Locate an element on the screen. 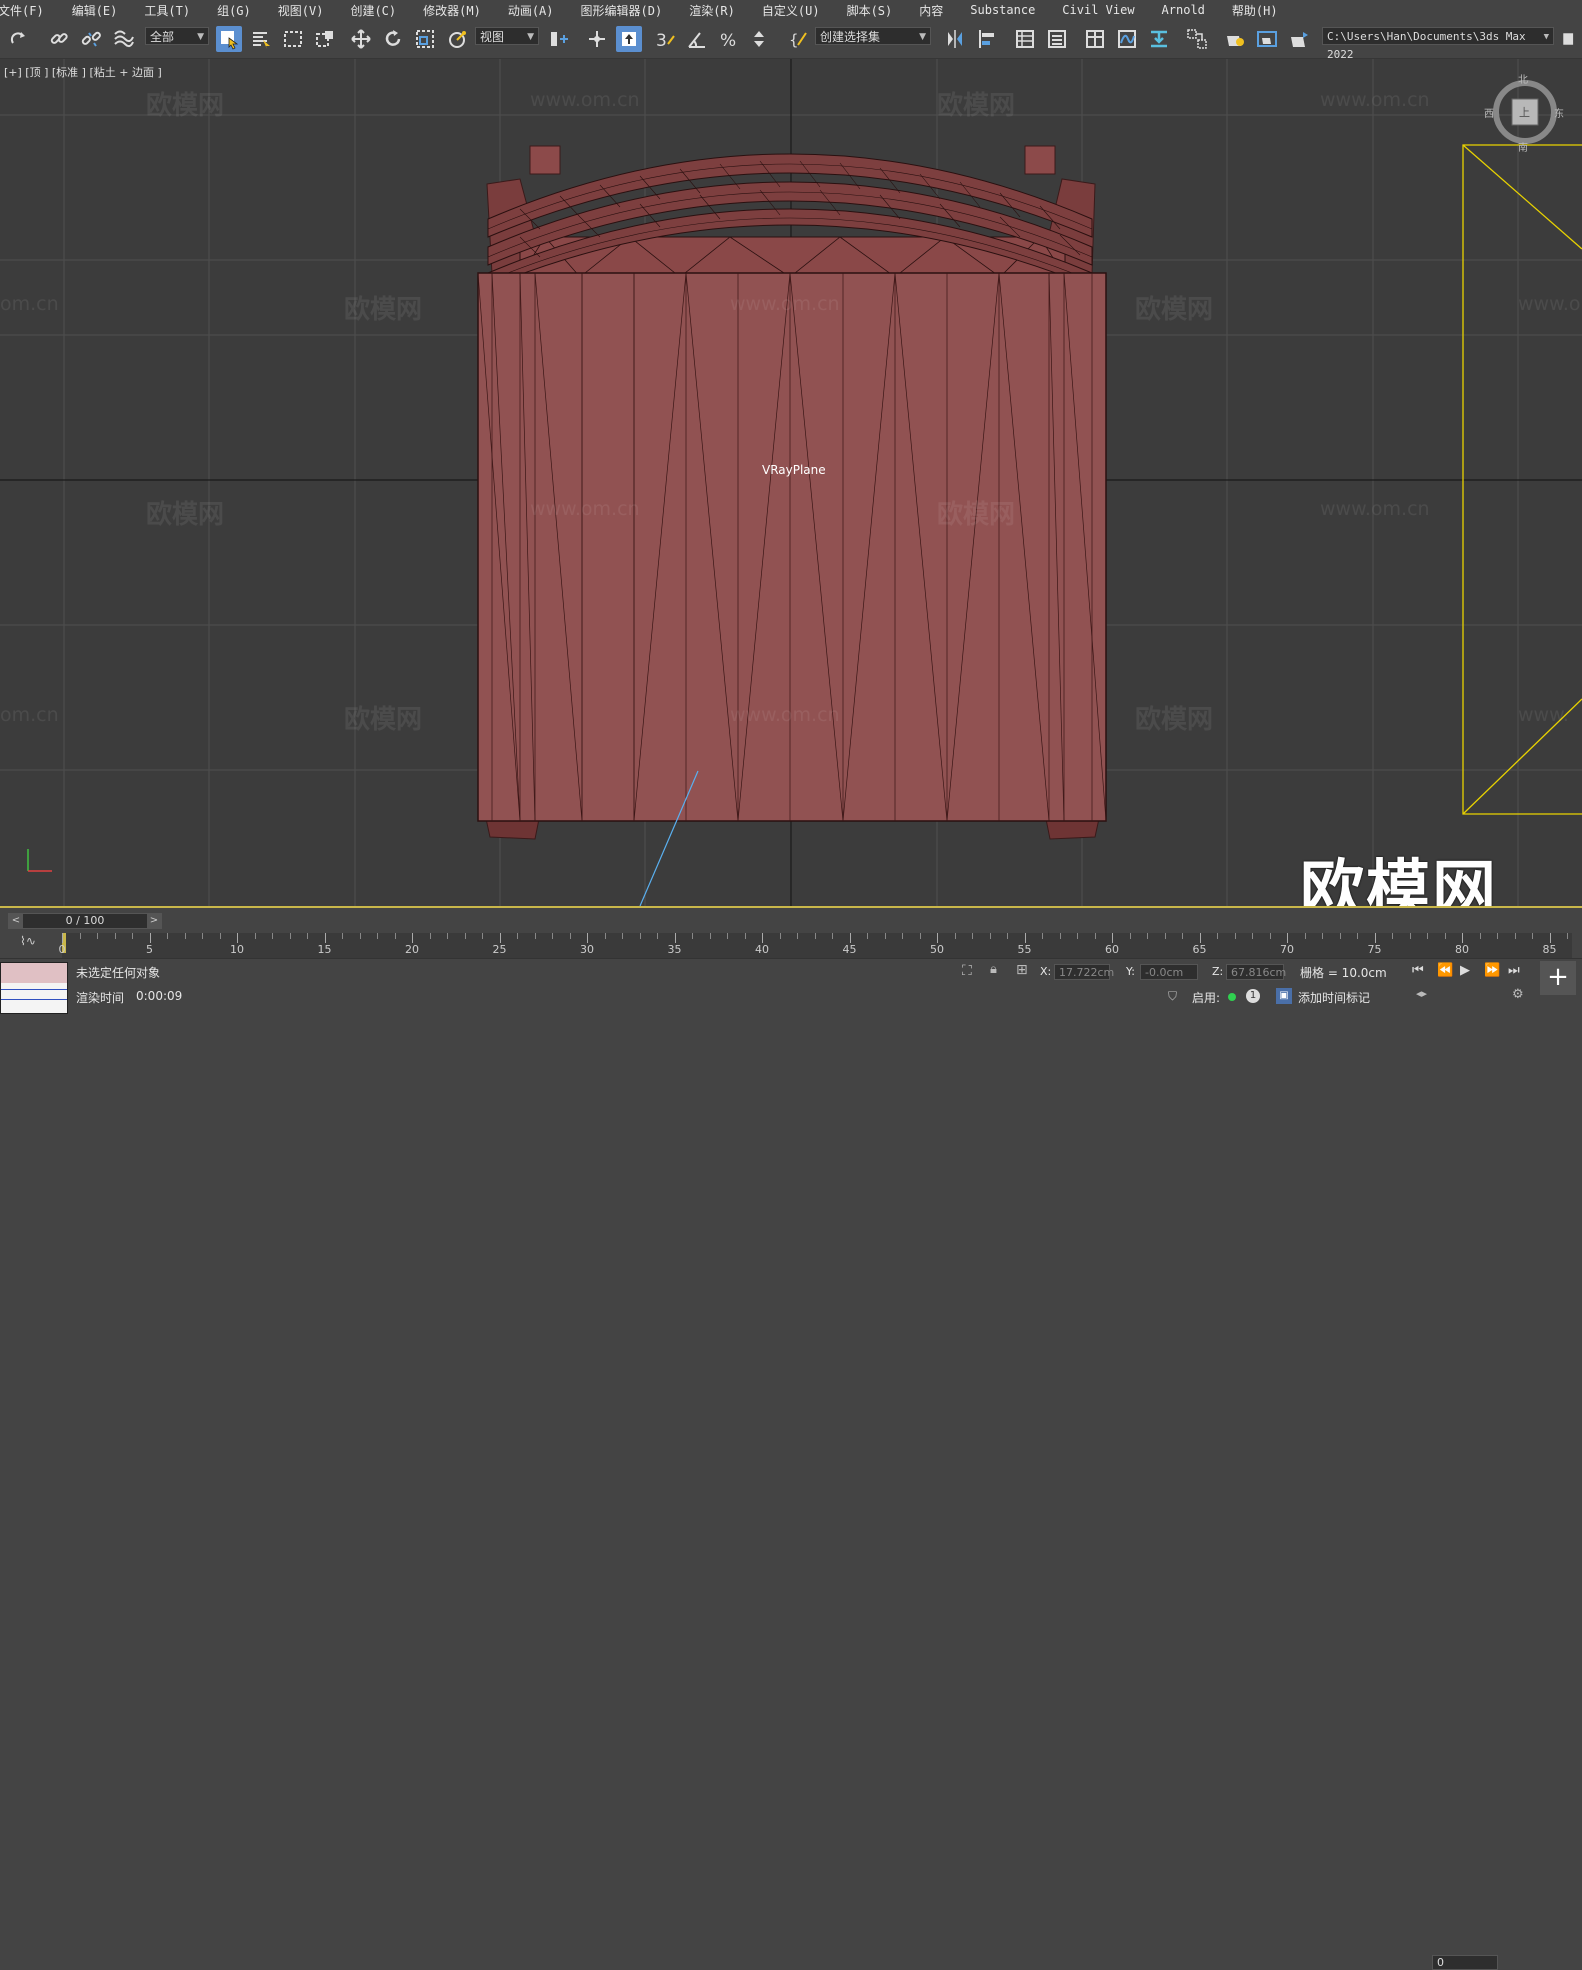  window-crossing-icon is located at coordinates (325, 39).